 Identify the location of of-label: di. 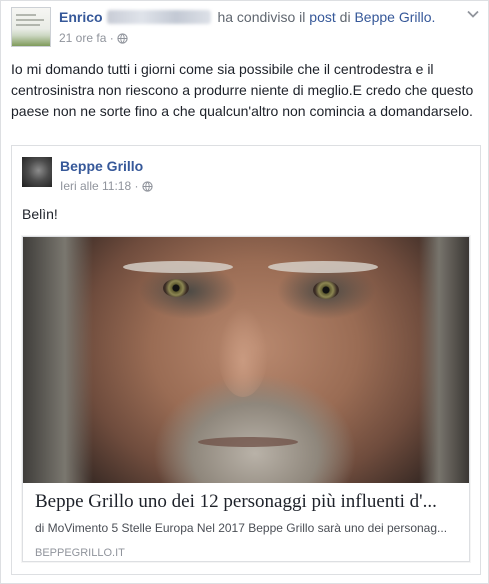
(345, 17).